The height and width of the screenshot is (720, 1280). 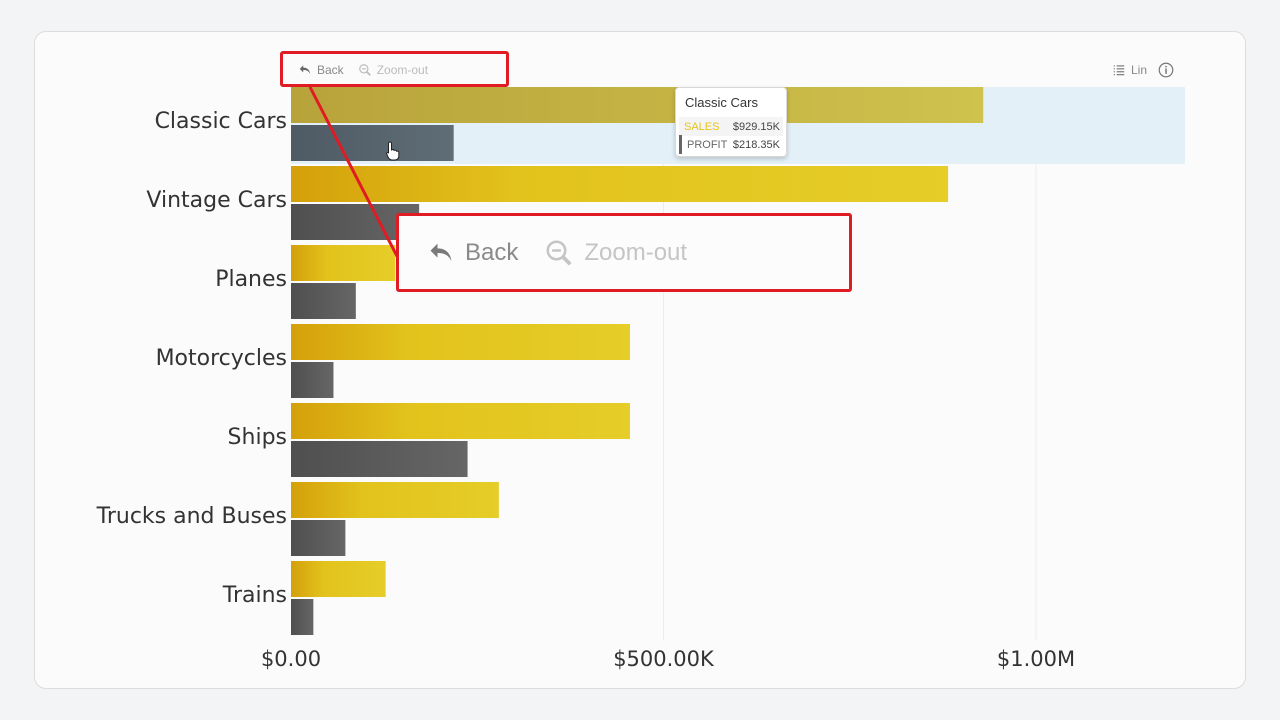 What do you see at coordinates (343, 263) in the screenshot?
I see `bar-sales-planes` at bounding box center [343, 263].